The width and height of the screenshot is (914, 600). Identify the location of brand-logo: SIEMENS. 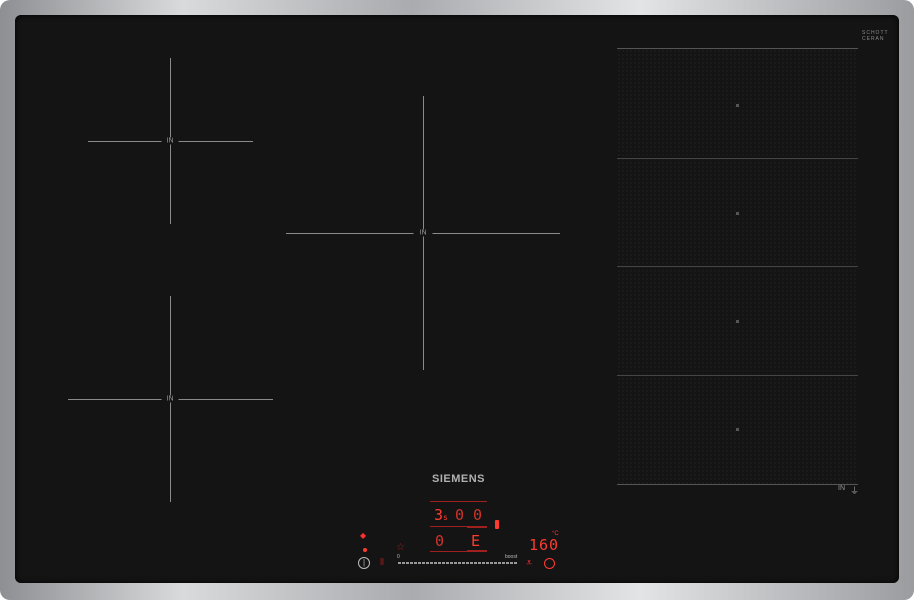
(459, 479).